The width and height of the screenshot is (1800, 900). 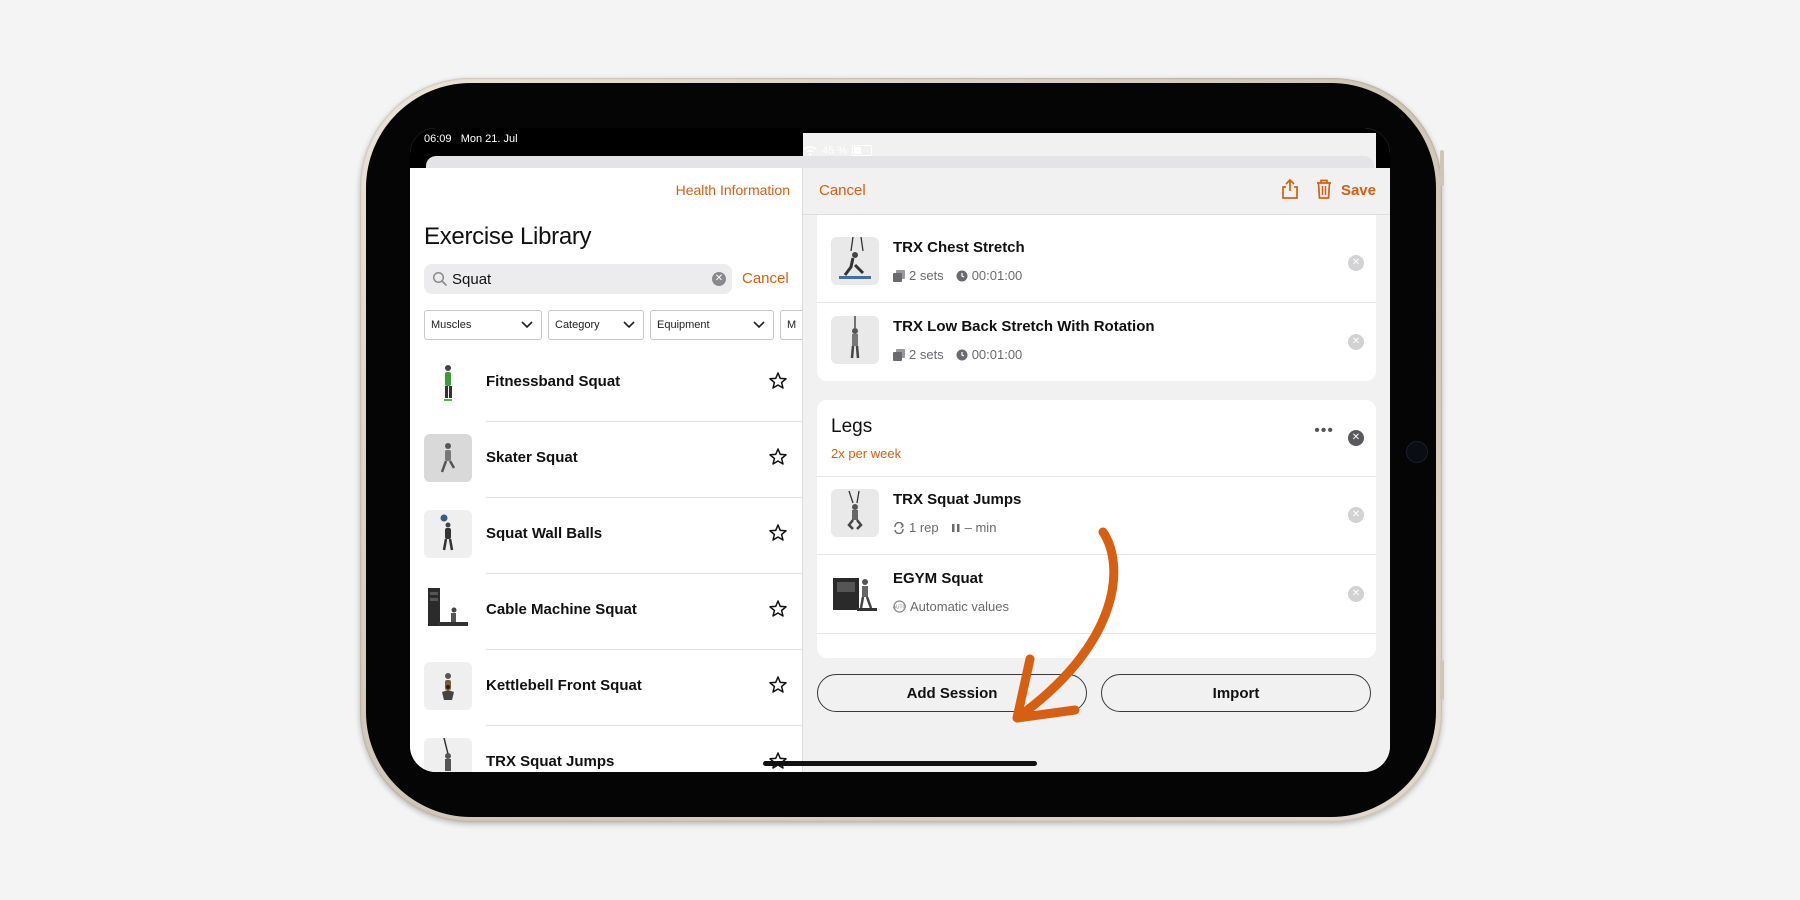 What do you see at coordinates (561, 609) in the screenshot?
I see `exercise-name: Cable Machine Squat` at bounding box center [561, 609].